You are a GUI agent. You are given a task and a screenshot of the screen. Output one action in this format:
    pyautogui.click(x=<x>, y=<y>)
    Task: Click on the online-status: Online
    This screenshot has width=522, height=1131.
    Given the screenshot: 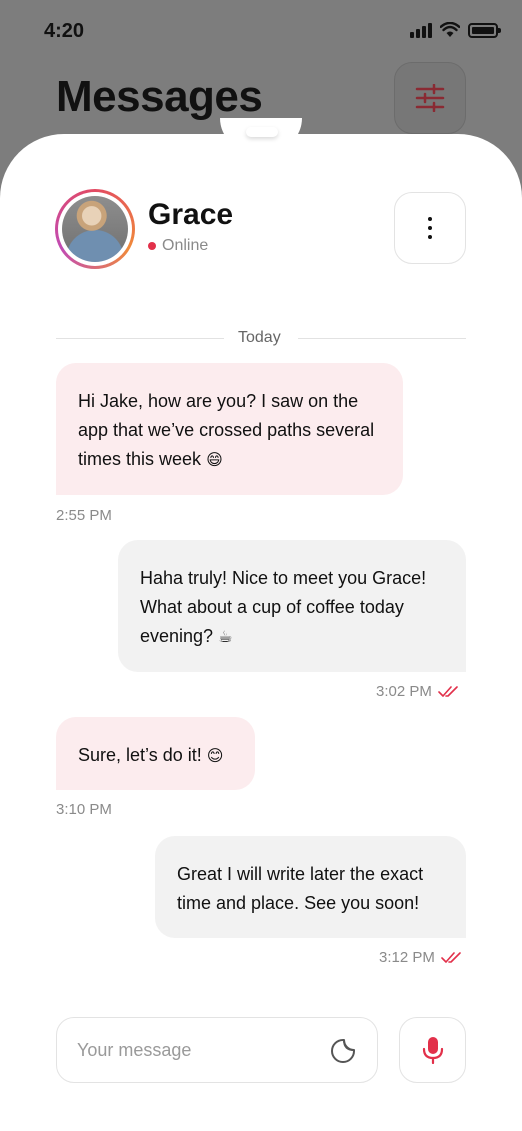 What is the action you would take?
    pyautogui.click(x=178, y=246)
    